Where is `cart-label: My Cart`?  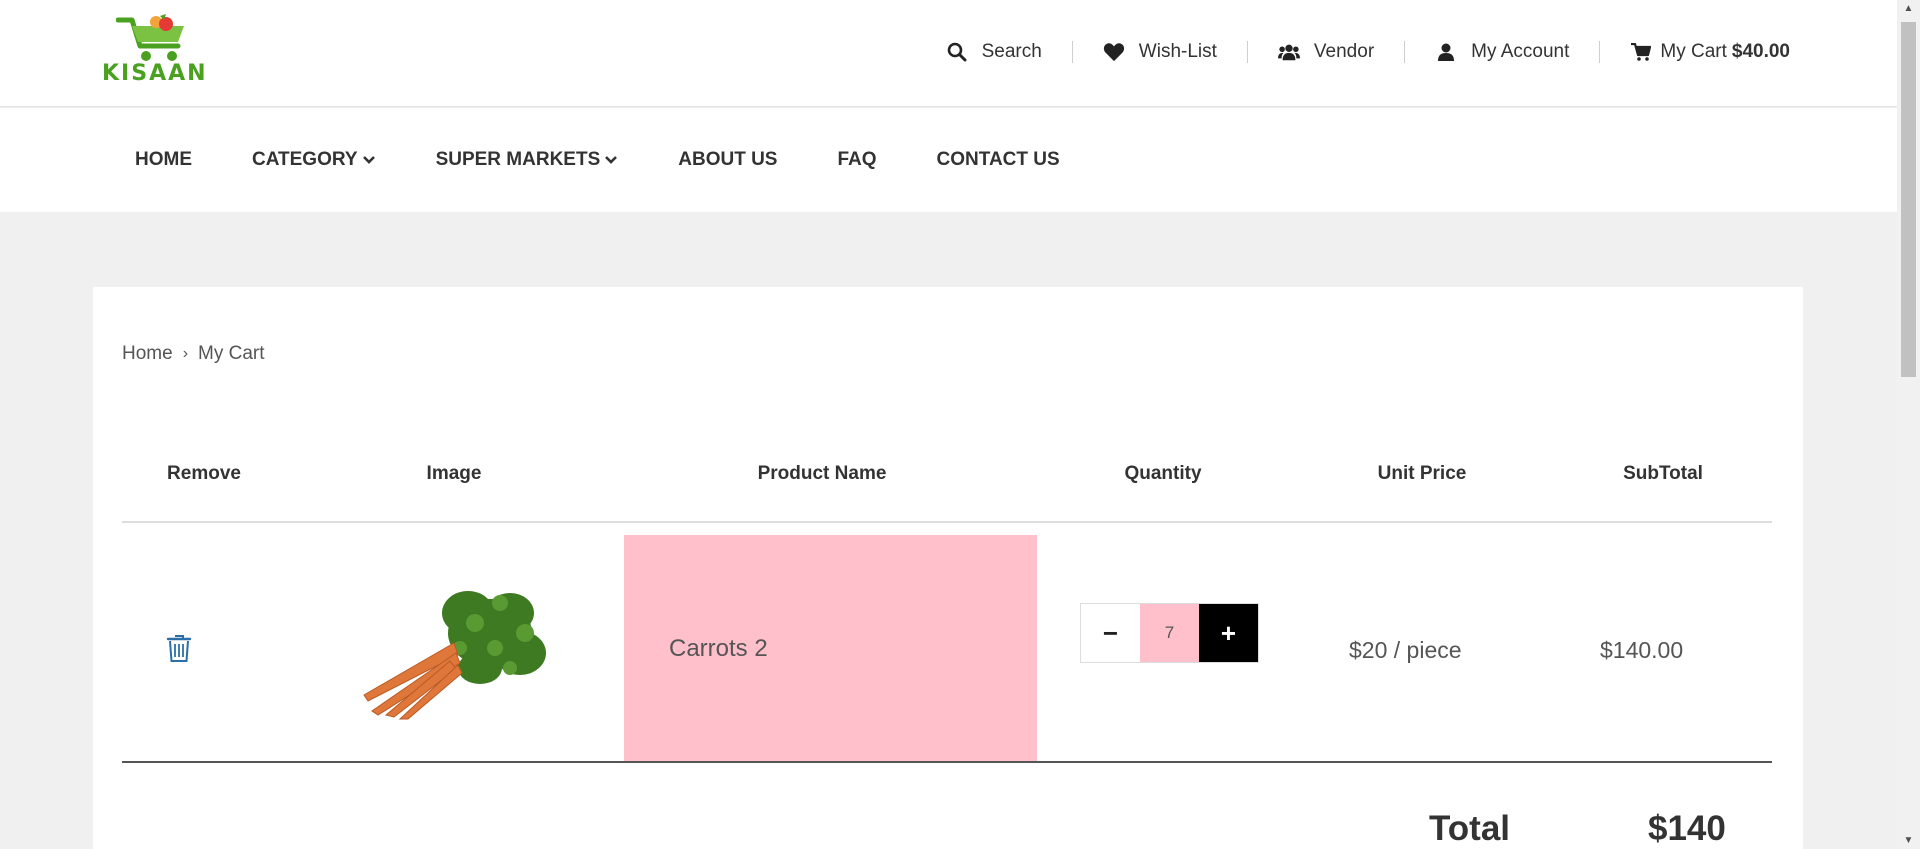
cart-label: My Cart is located at coordinates (1693, 51).